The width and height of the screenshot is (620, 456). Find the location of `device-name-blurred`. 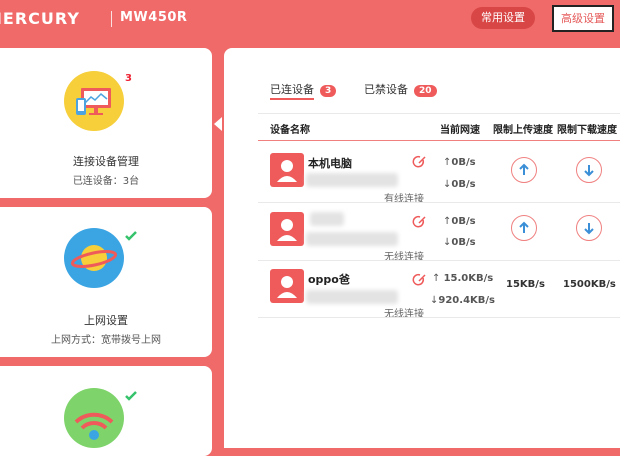

device-name-blurred is located at coordinates (327, 219).